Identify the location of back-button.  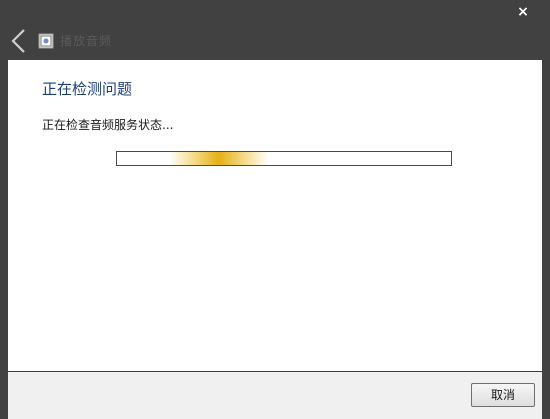
(19, 41).